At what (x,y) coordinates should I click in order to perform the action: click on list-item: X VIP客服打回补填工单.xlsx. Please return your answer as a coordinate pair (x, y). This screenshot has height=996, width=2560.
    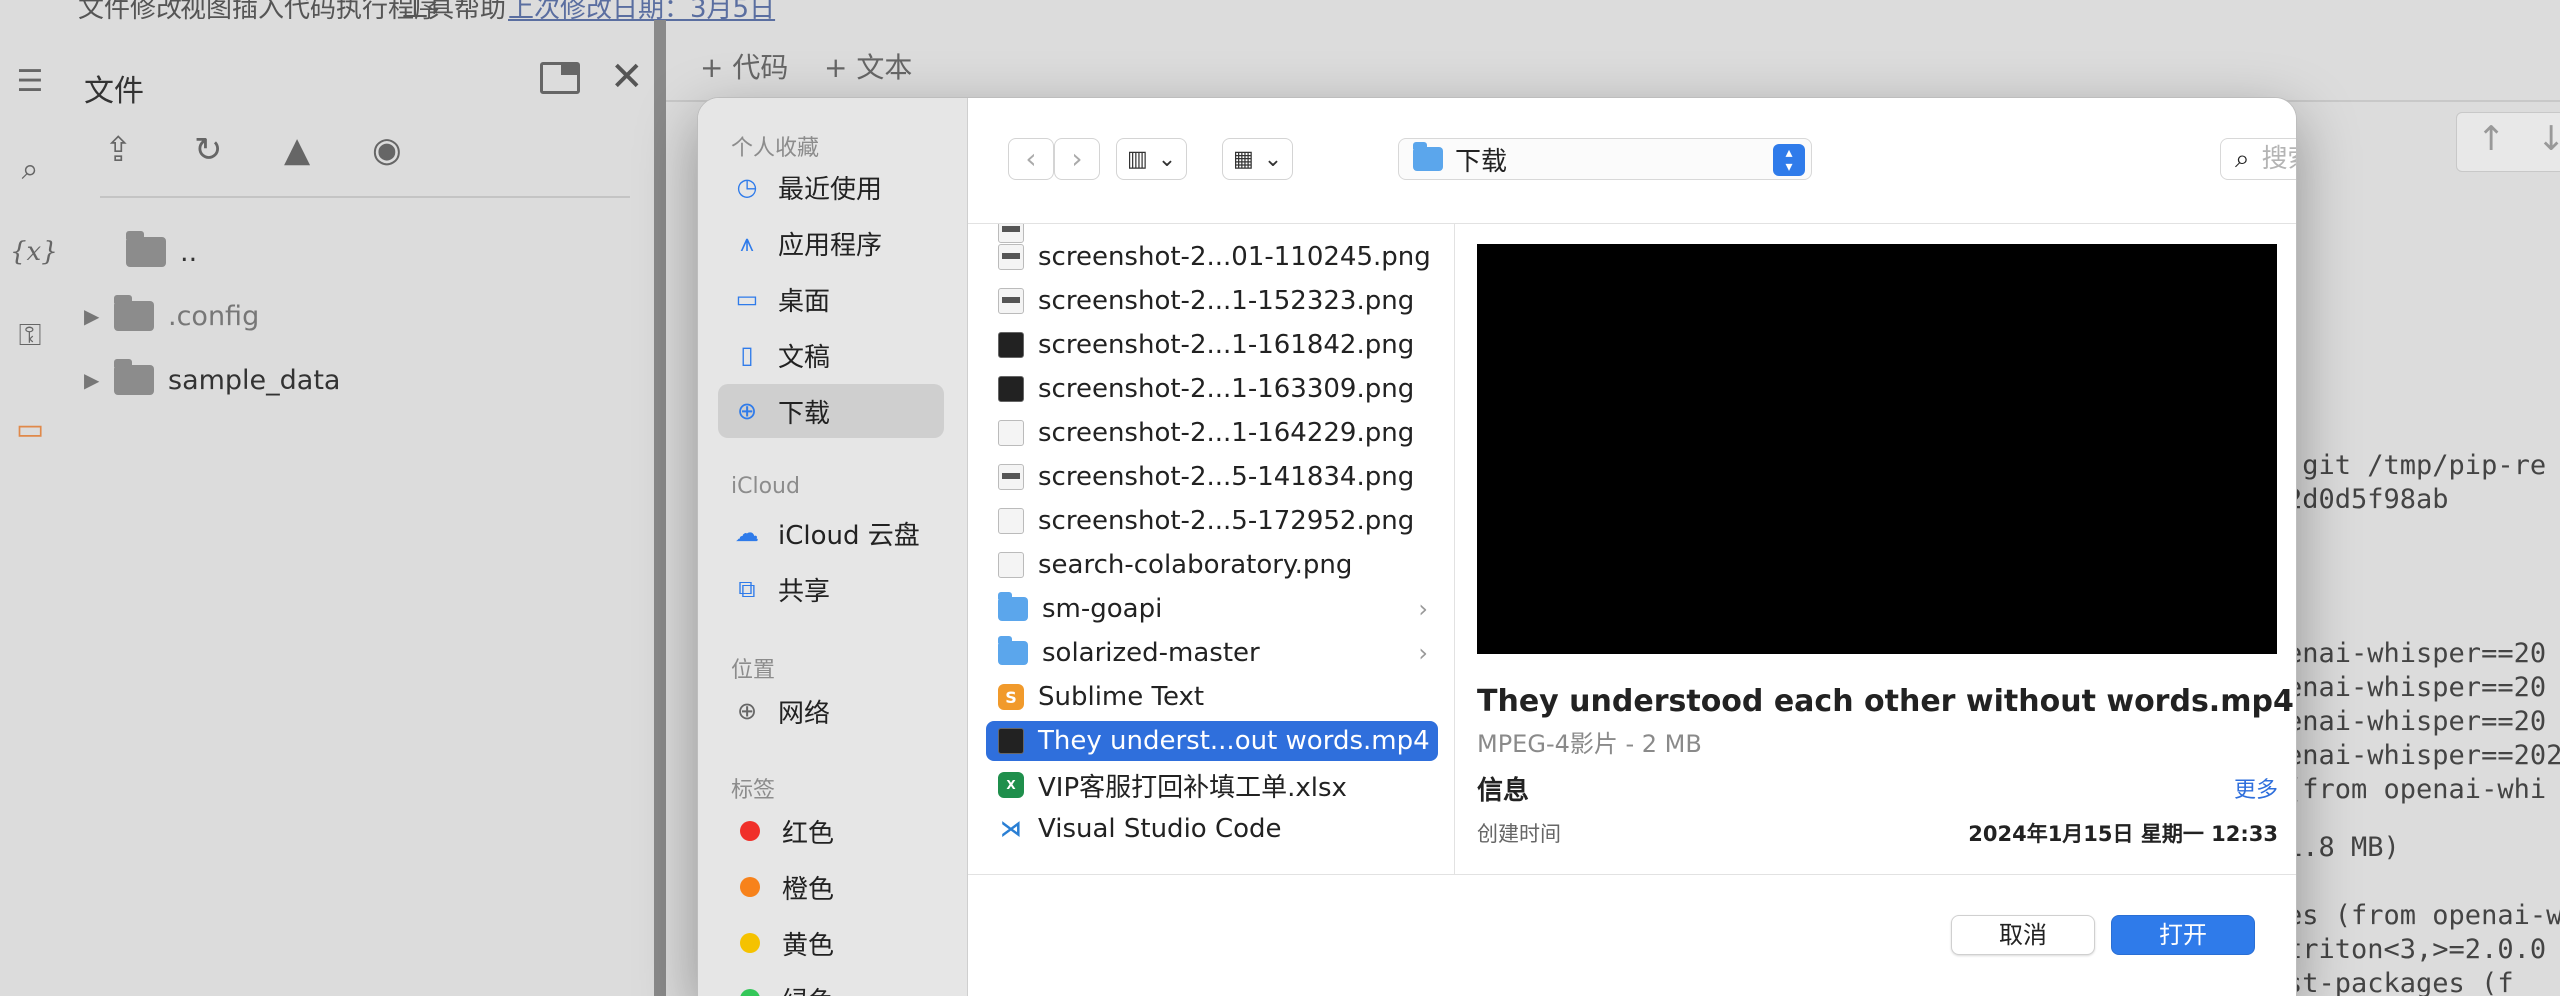
    Looking at the image, I should click on (1212, 785).